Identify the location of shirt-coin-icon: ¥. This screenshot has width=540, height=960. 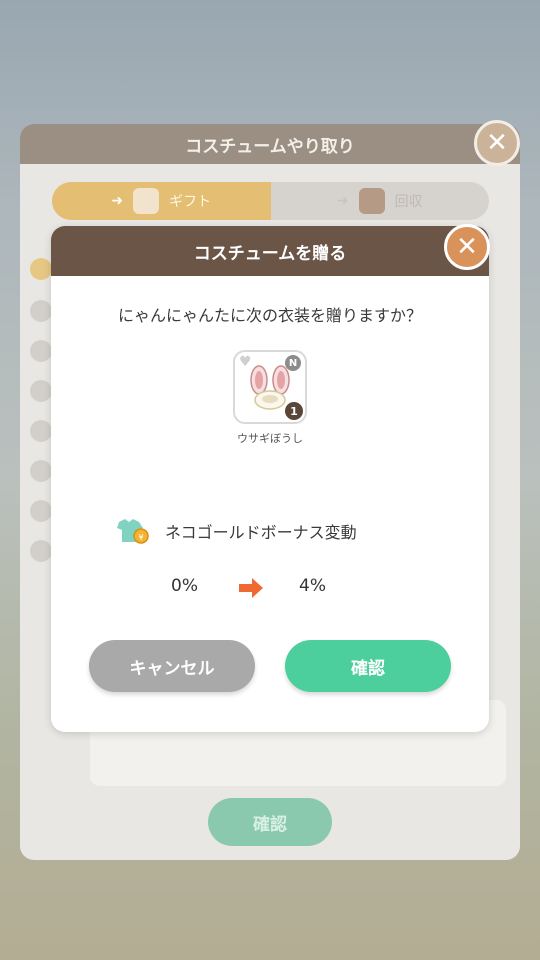
(133, 531).